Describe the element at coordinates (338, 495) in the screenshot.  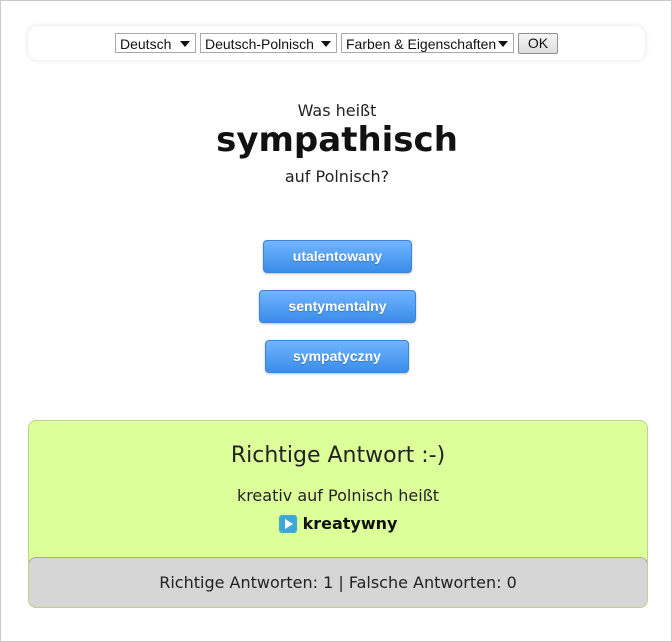
I see `result-explanation: kreativ auf Polnisch heißt` at that location.